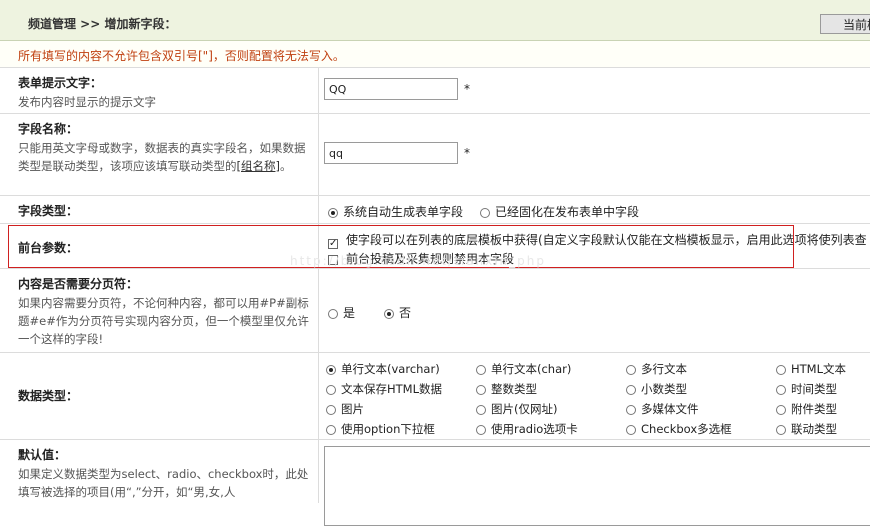 The width and height of the screenshot is (870, 526). What do you see at coordinates (670, 409) in the screenshot?
I see `data-type-label: 多媒体文件` at bounding box center [670, 409].